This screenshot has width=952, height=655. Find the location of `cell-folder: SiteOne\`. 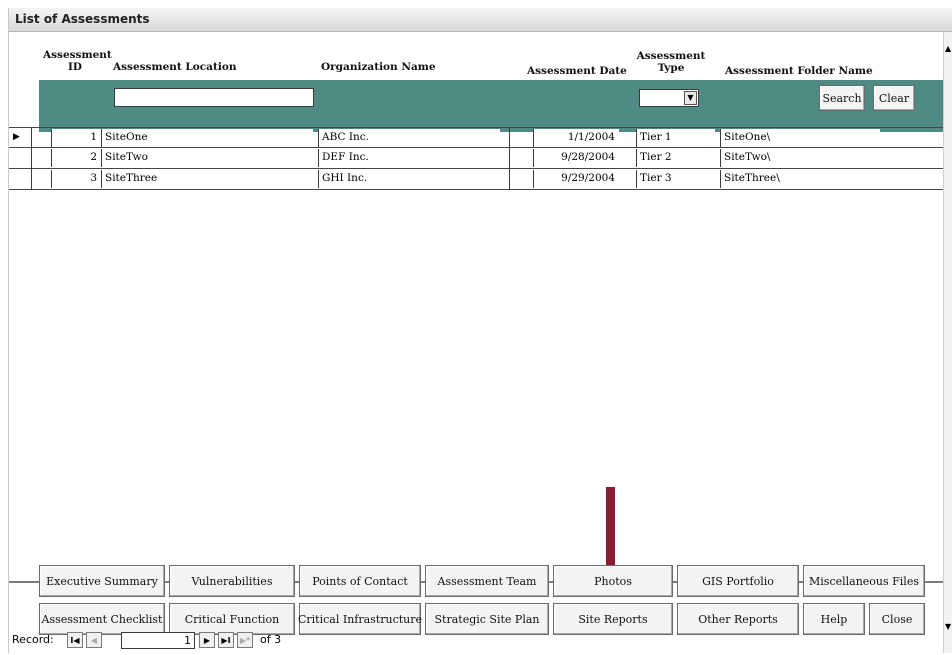

cell-folder: SiteOne\ is located at coordinates (800, 138).